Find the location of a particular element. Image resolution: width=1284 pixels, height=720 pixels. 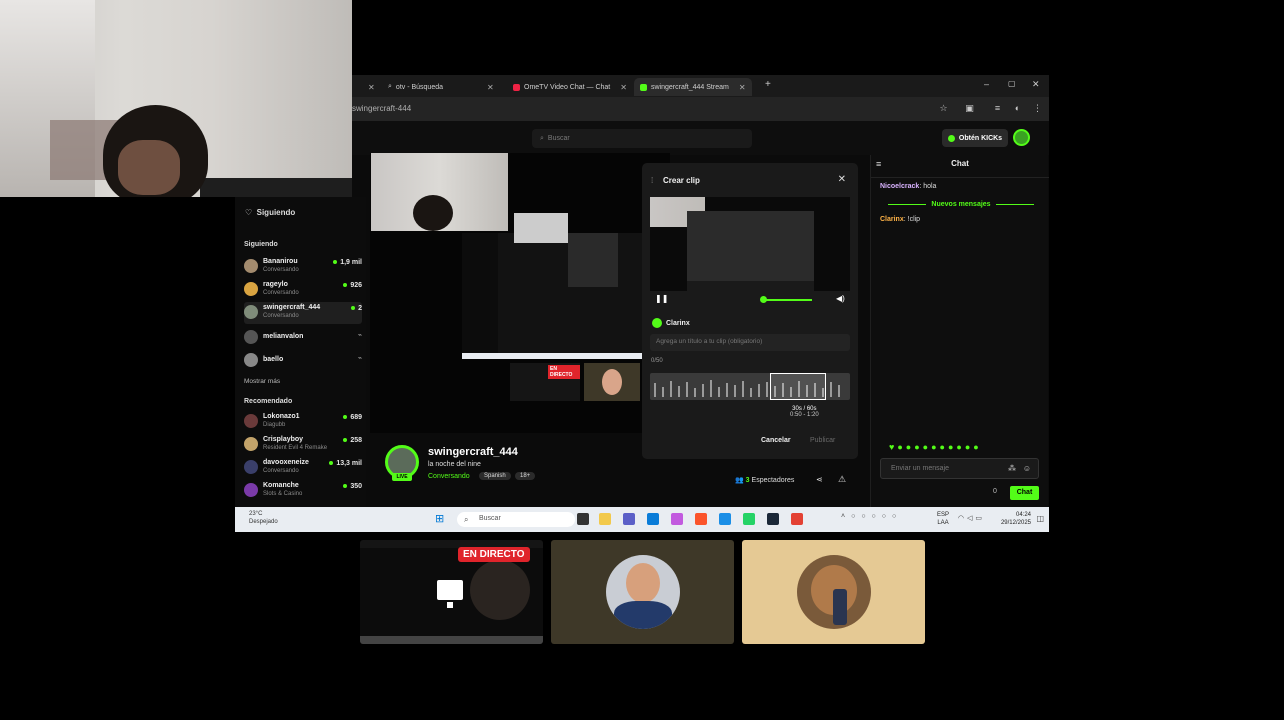

tab-search: ⌕ otv - Búsqueda ✕ is located at coordinates (441, 87).